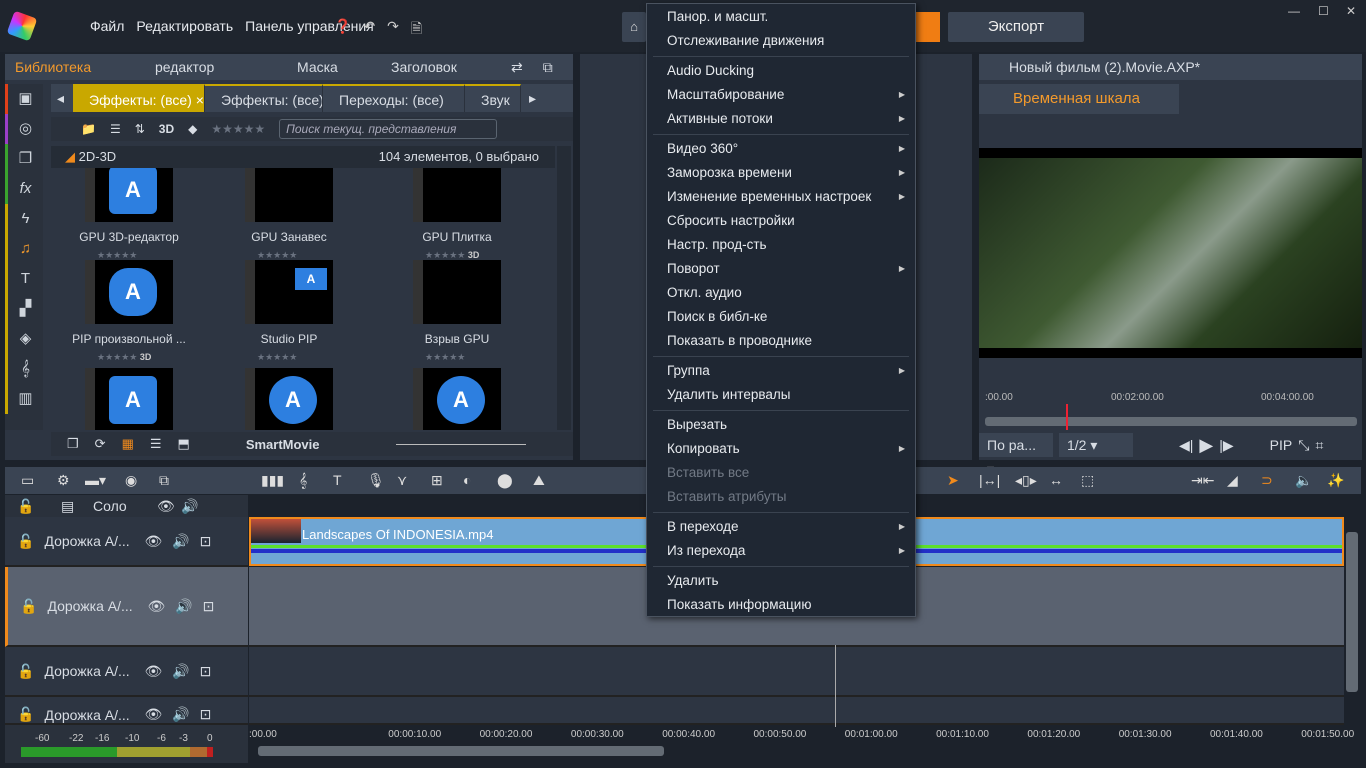  I want to click on track-height-icon: ▬▾, so click(95, 480).